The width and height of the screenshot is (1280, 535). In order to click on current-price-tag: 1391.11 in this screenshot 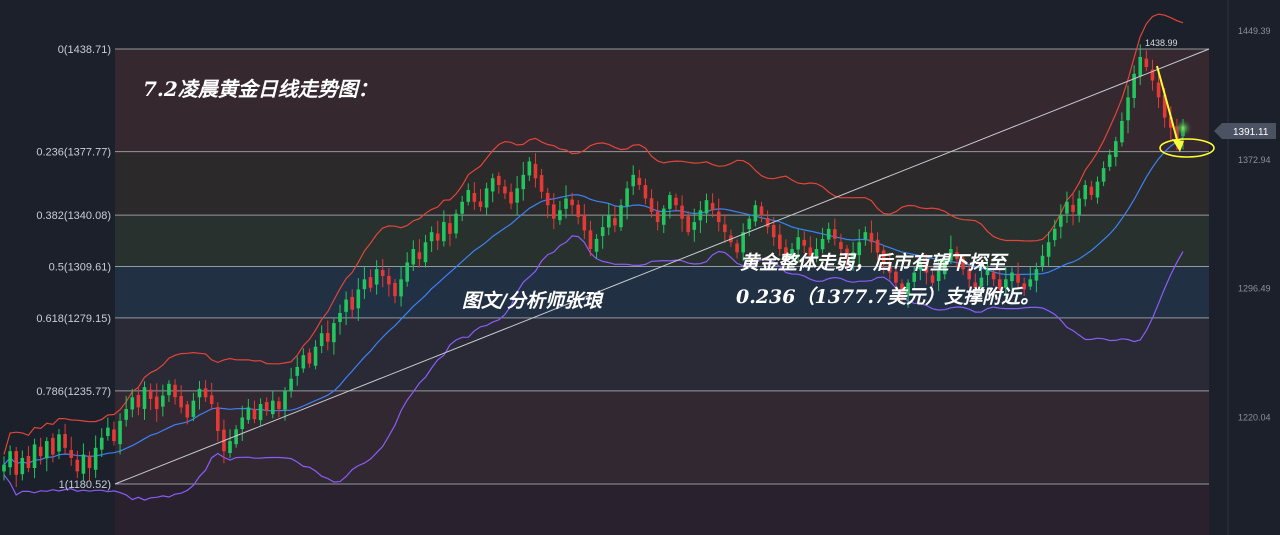, I will do `click(1245, 131)`.